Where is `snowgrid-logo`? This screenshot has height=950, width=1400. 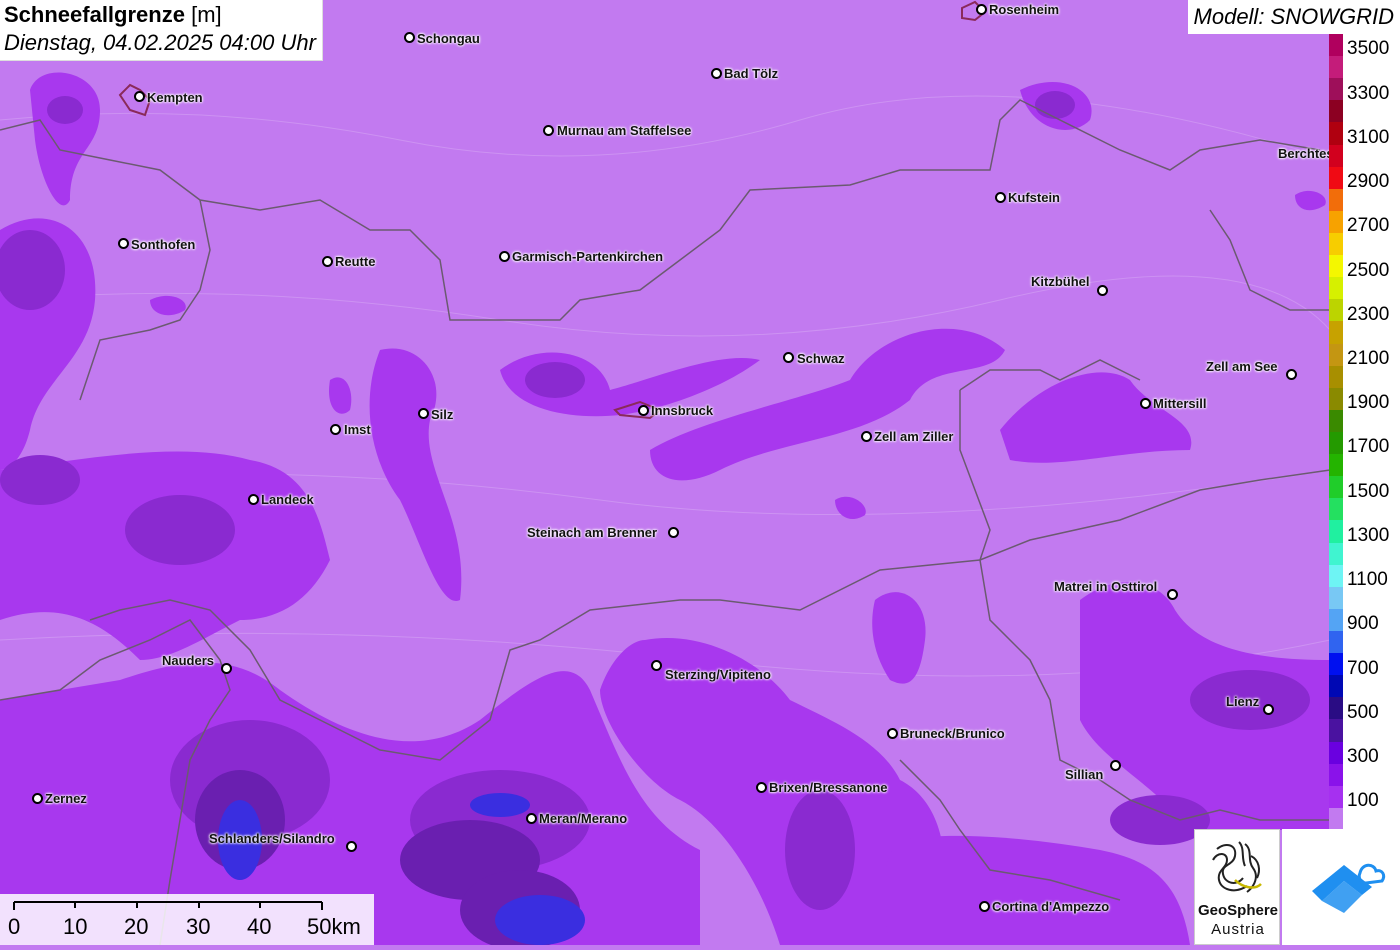
snowgrid-logo is located at coordinates (1341, 887).